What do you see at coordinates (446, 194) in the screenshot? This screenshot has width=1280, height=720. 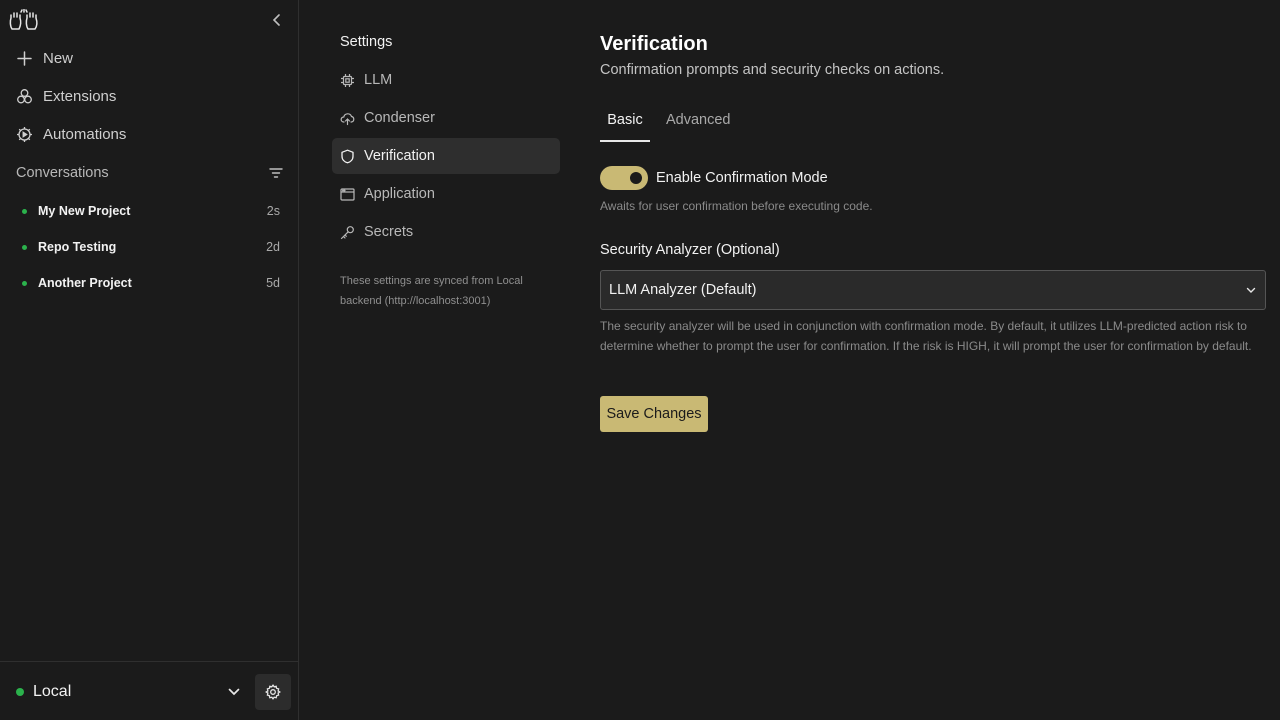 I see `settings-nav-application: Application` at bounding box center [446, 194].